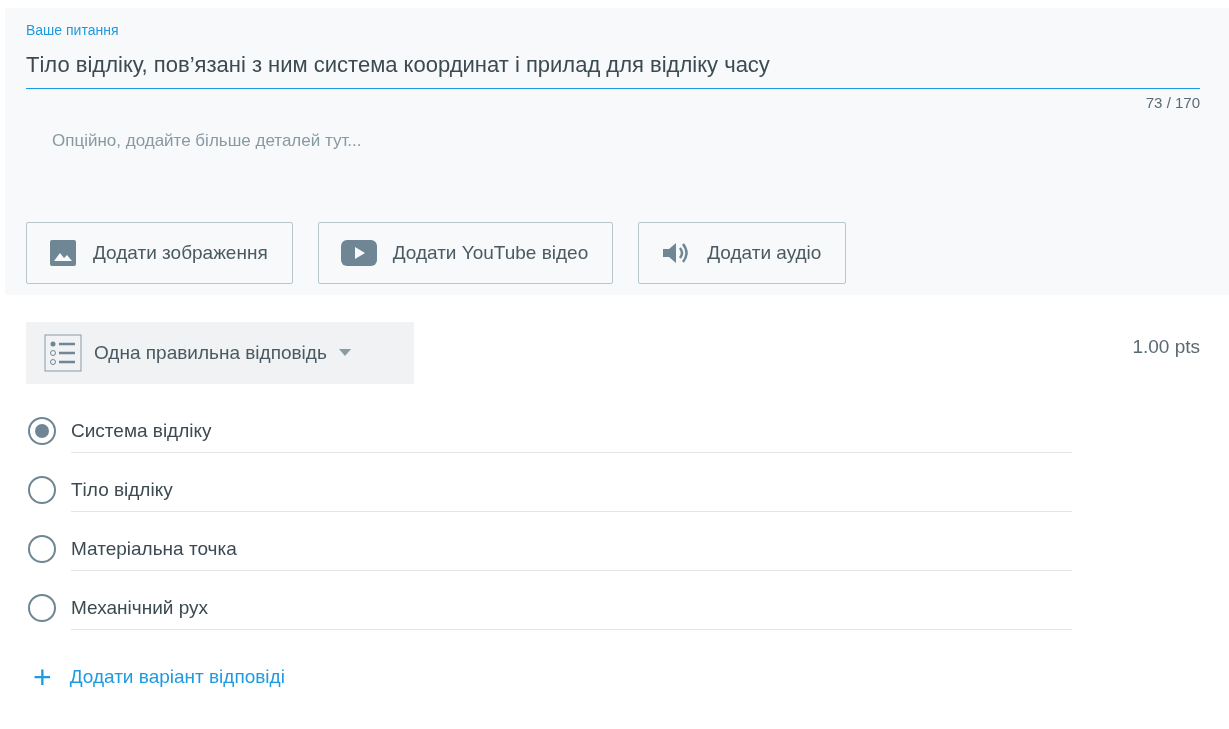  What do you see at coordinates (742, 253) in the screenshot?
I see `add-media-button: Додати аудіо` at bounding box center [742, 253].